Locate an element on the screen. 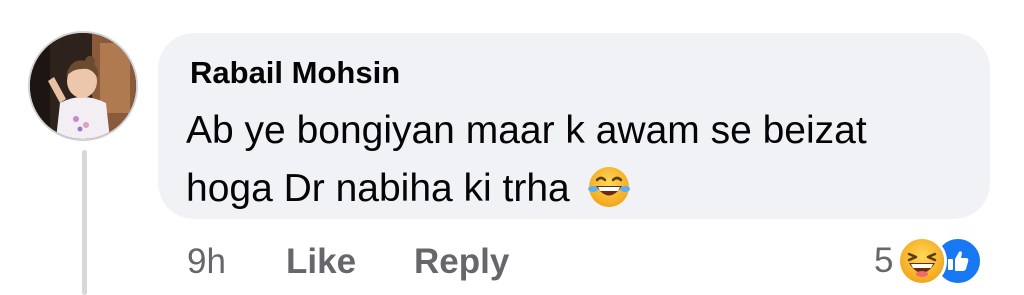  reactions-summary: 5 is located at coordinates (929, 261).